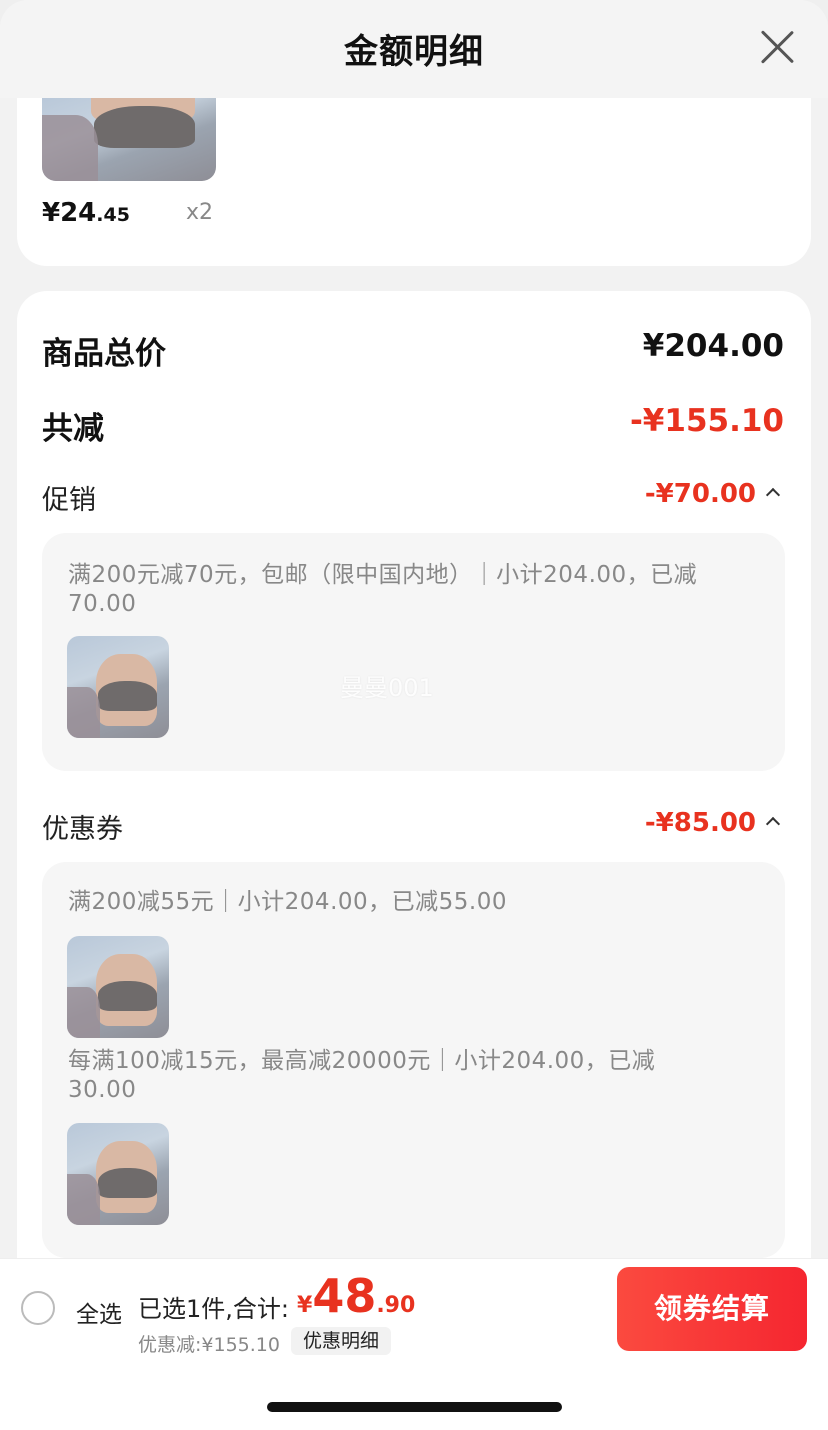 This screenshot has height=1430, width=828. I want to click on promotion-rule-text: 满200元减70元，包邮（限中国内地）｜小计204.00，已减 70.00, so click(383, 589).